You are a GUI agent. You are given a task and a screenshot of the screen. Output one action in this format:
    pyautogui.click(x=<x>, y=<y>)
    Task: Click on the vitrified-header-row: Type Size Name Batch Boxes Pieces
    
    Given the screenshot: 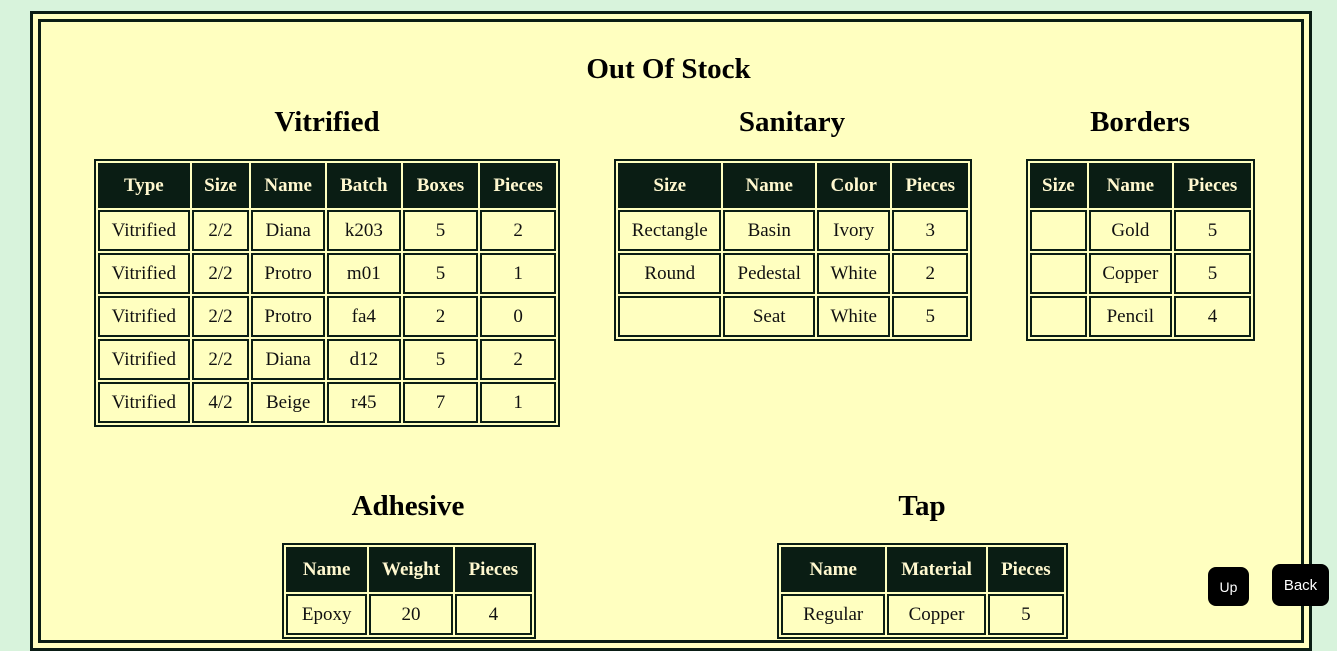 What is the action you would take?
    pyautogui.click(x=327, y=185)
    